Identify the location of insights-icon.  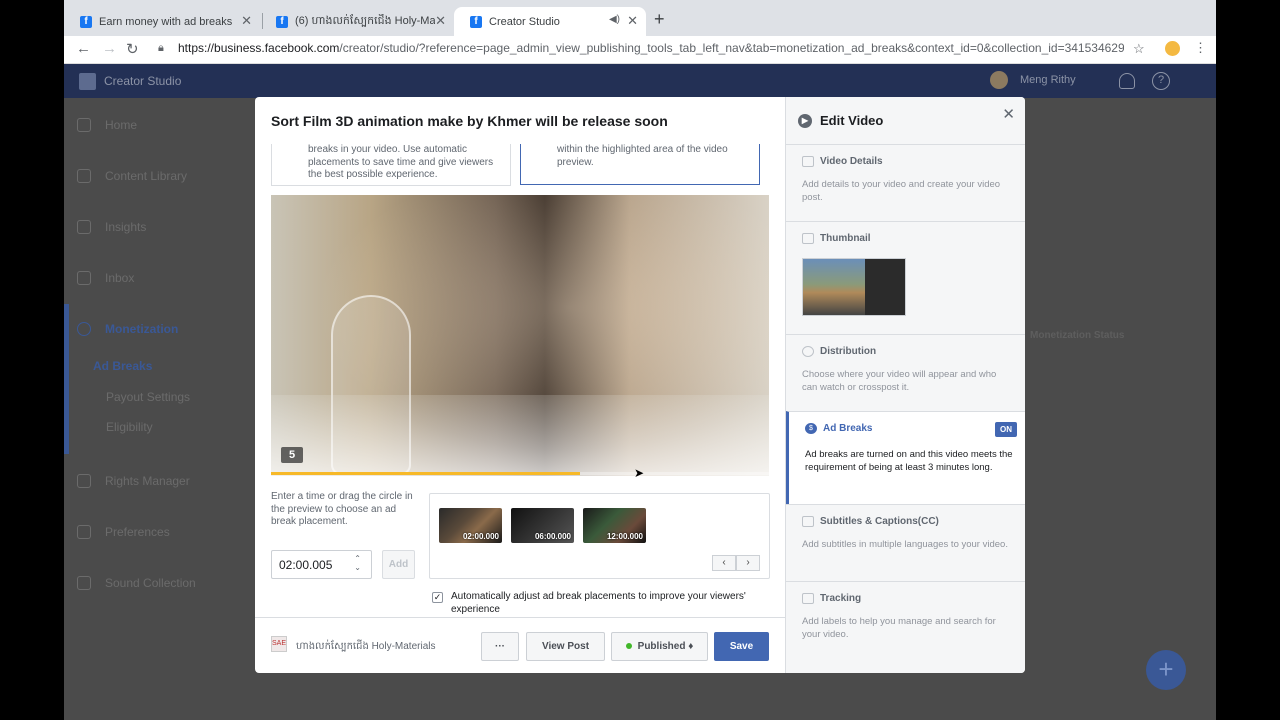
(84, 227).